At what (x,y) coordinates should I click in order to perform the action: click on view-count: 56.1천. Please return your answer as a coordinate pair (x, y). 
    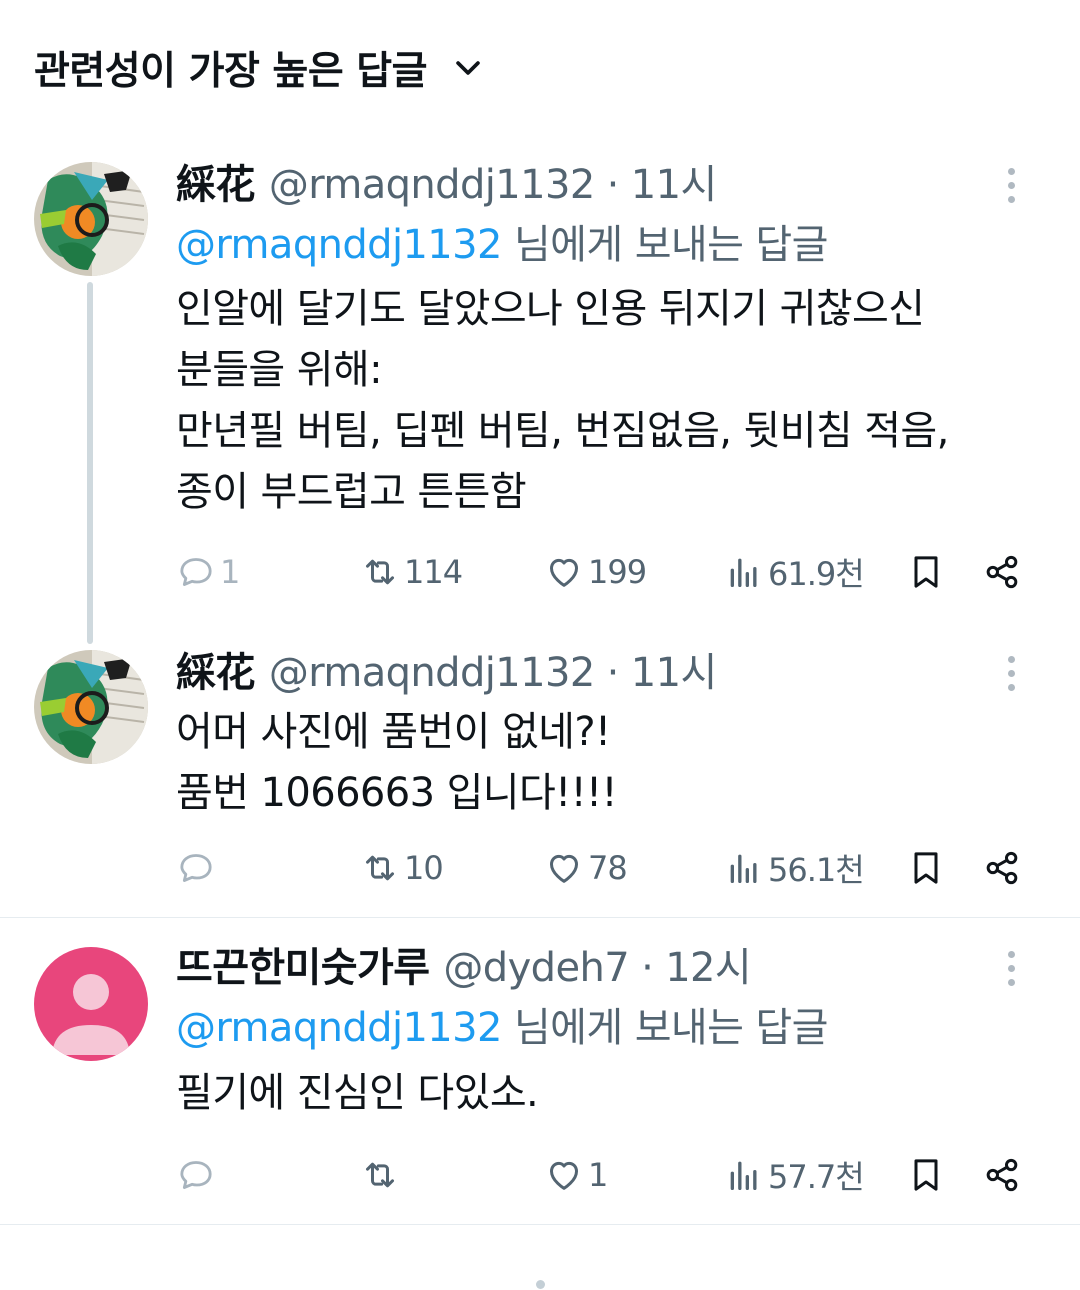
    Looking at the image, I should click on (816, 870).